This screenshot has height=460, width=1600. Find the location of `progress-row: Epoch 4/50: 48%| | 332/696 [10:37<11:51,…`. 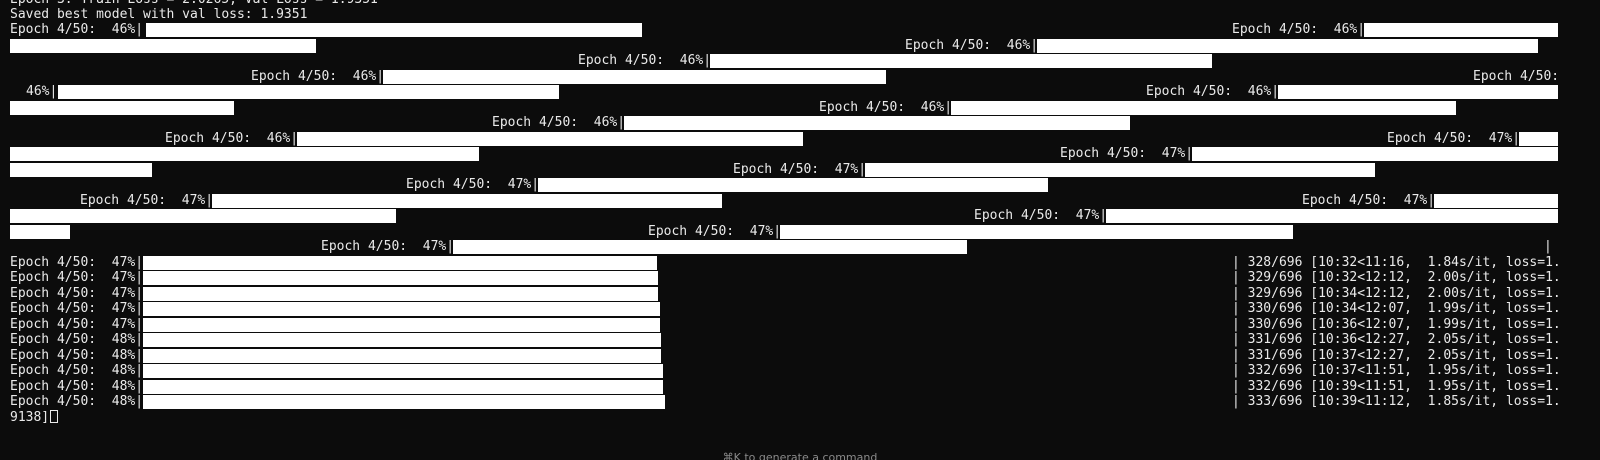

progress-row: Epoch 4/50: 48%| | 332/696 [10:37<11:51,… is located at coordinates (800, 371).